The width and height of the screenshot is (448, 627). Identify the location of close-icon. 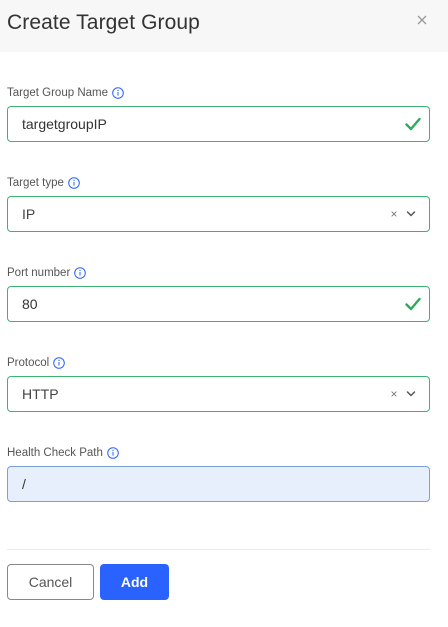
(422, 20).